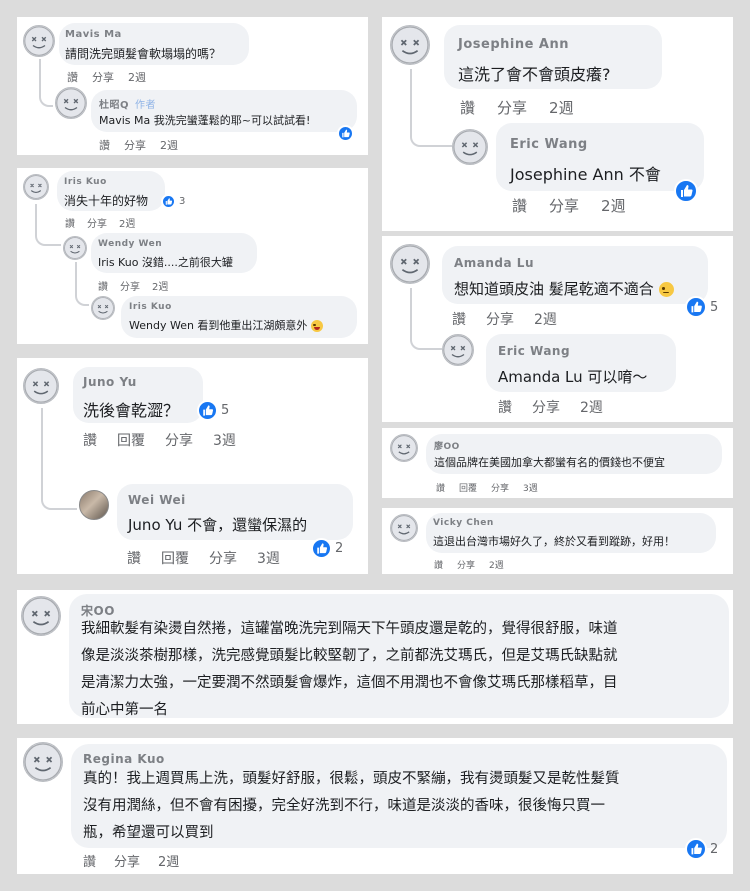  I want to click on commenter-name: Josephine Ann, so click(513, 44).